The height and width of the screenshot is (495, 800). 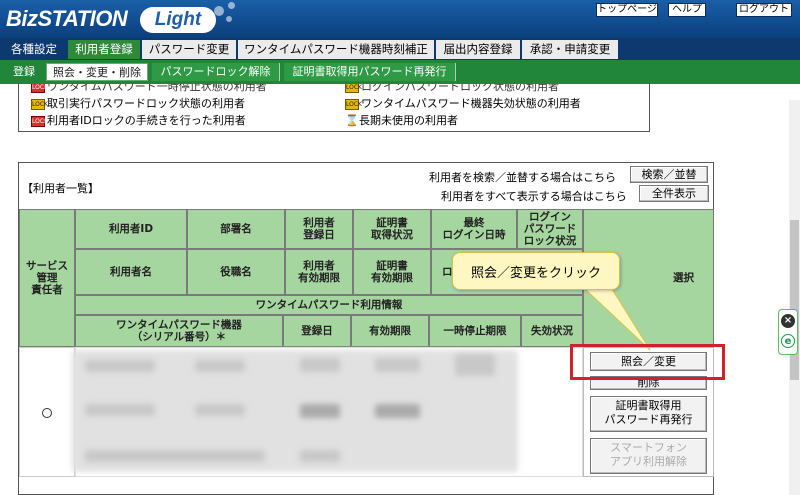 I want to click on scrollbar, so click(x=794, y=297).